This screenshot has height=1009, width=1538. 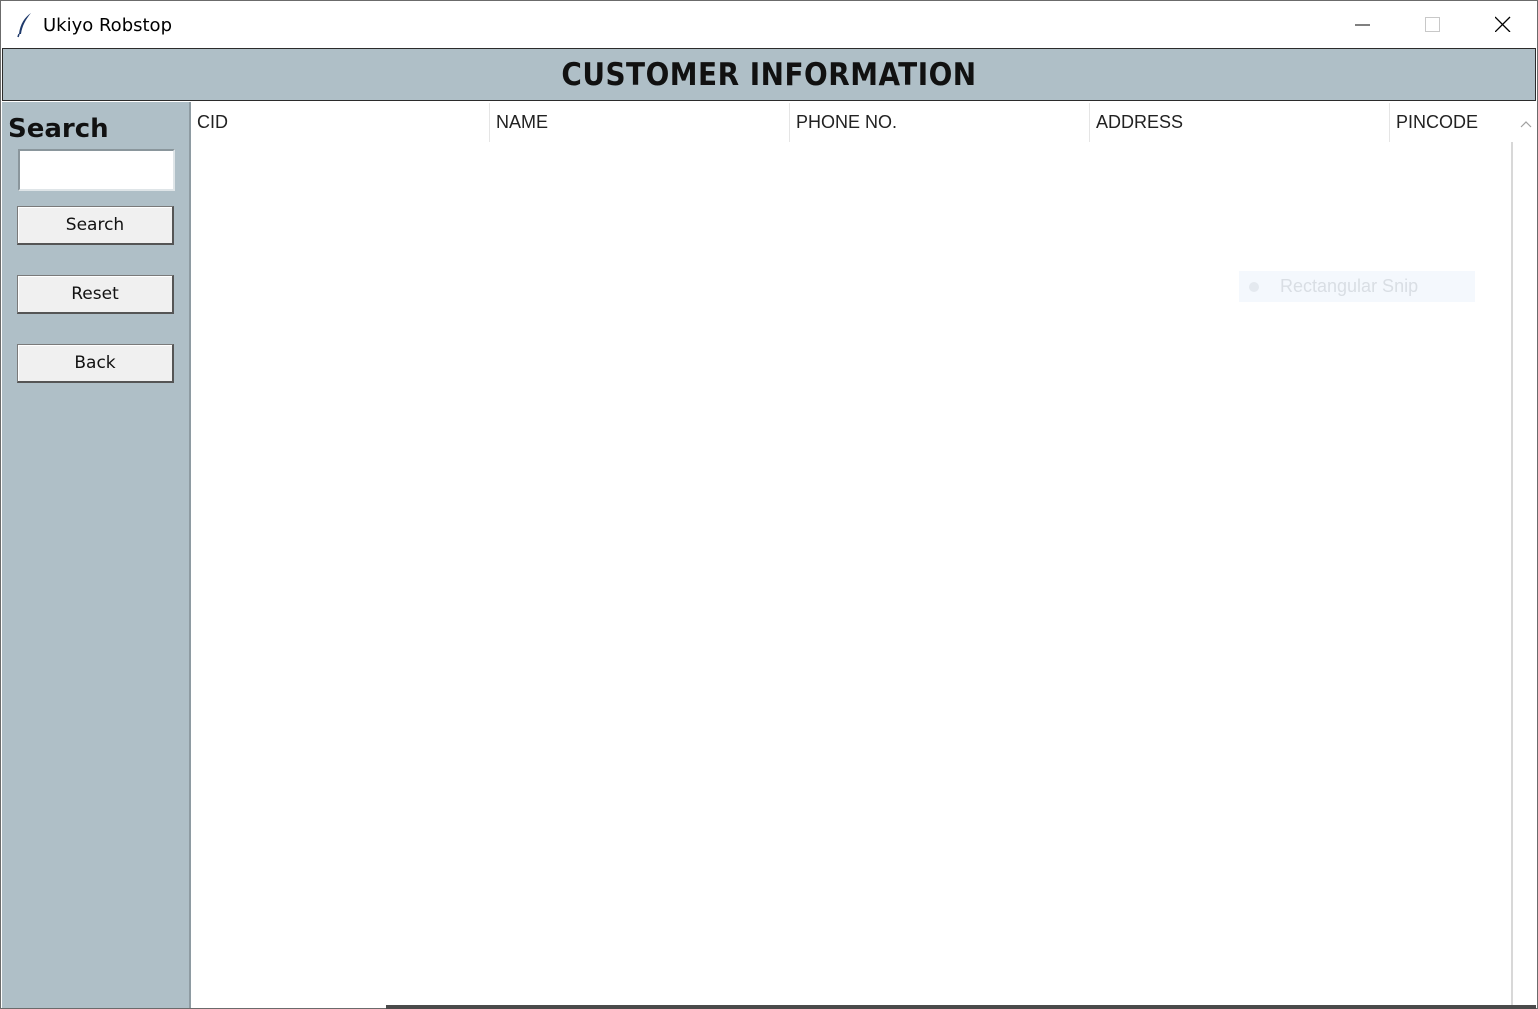 I want to click on search-label: Search, so click(x=58, y=129).